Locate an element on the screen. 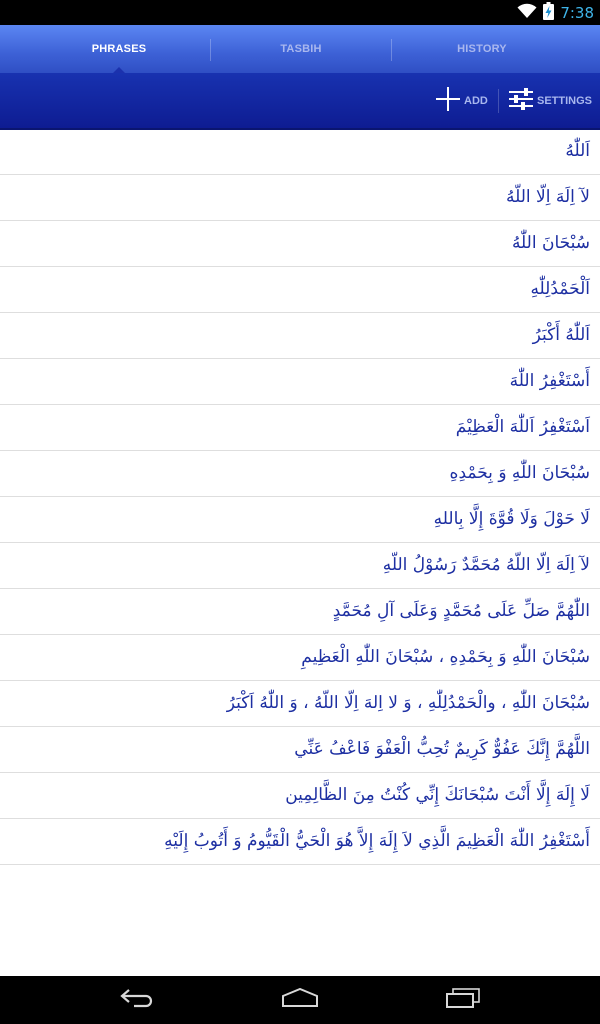  back-button is located at coordinates (138, 1000).